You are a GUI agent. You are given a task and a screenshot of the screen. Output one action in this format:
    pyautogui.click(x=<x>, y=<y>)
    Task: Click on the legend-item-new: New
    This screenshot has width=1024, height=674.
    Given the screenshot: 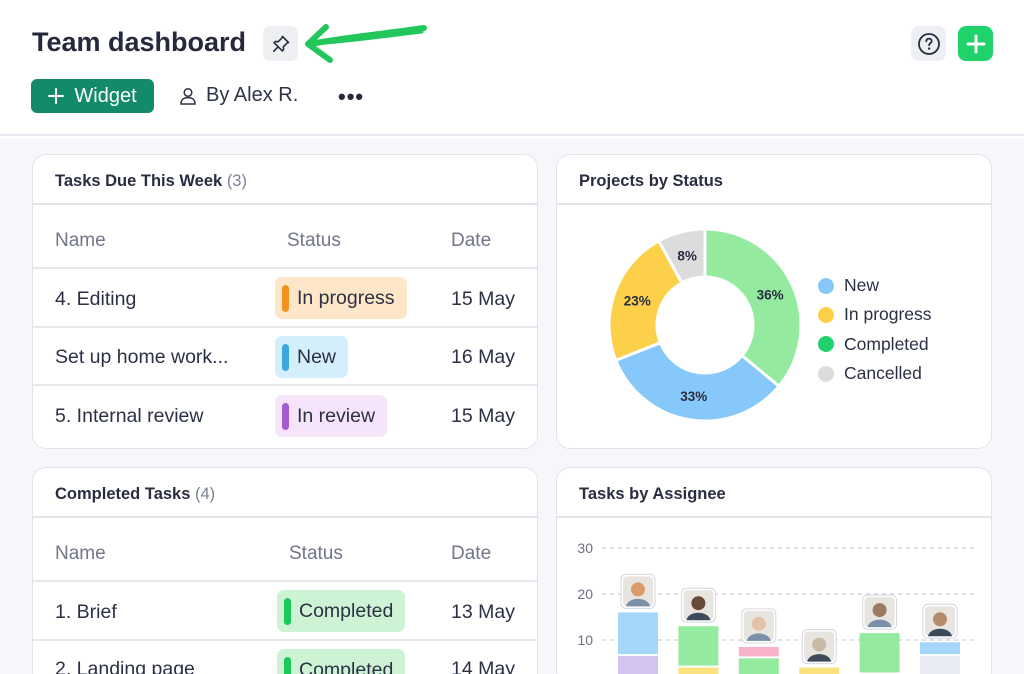 What is the action you would take?
    pyautogui.click(x=875, y=285)
    